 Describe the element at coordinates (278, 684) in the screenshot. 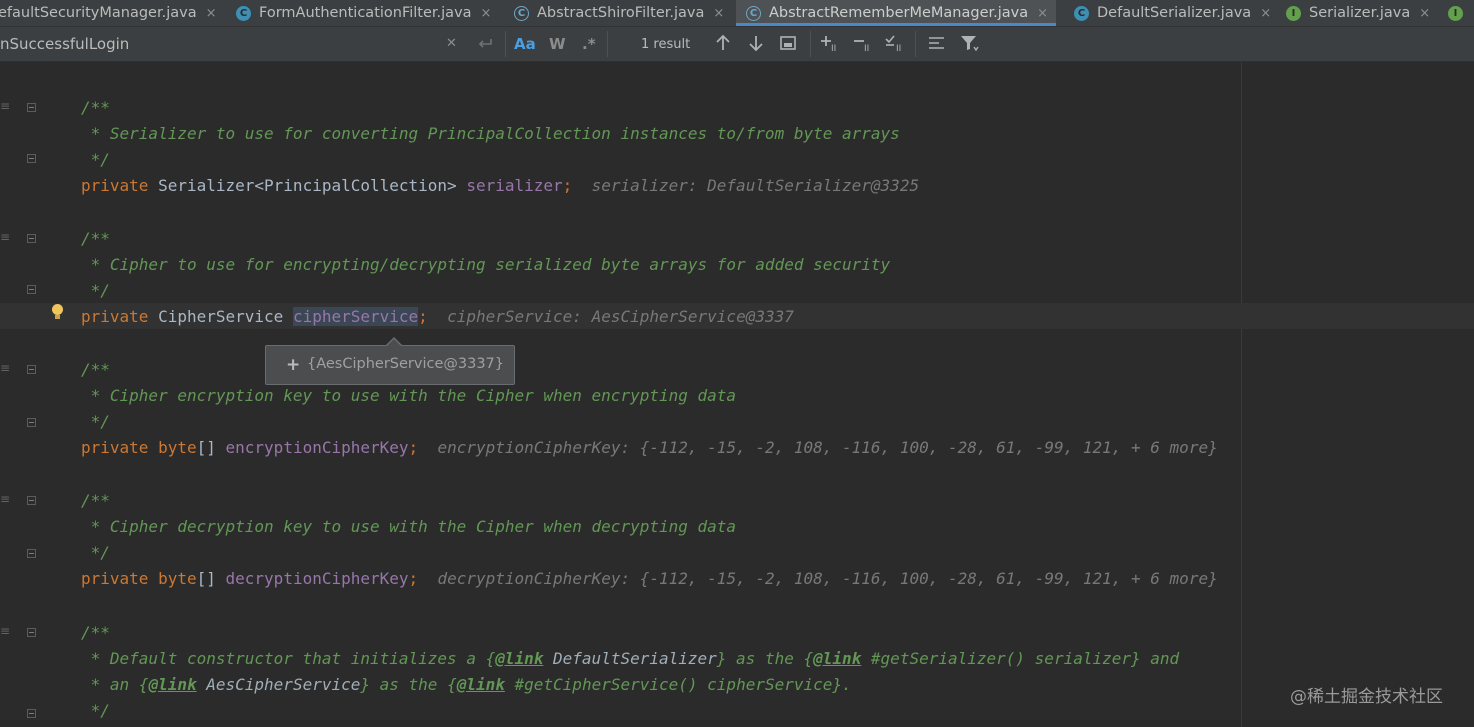

I see `link-reference: AesCipherService` at that location.